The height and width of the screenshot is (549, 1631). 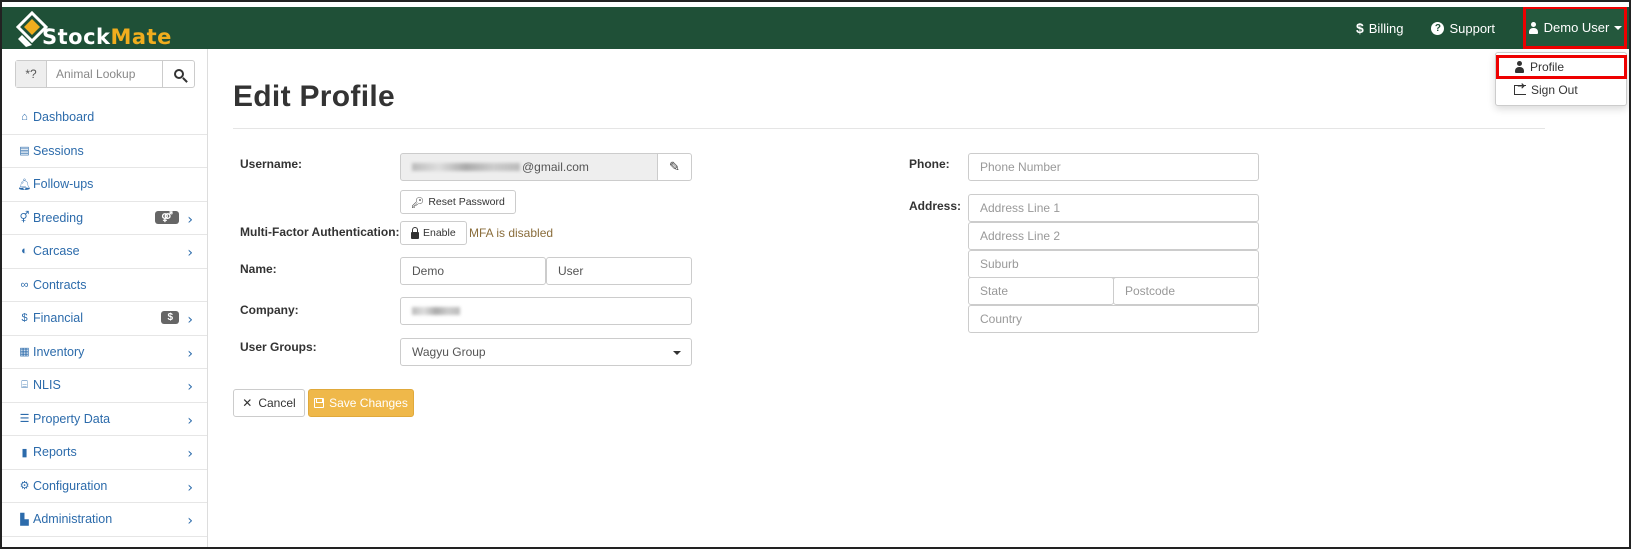 I want to click on username-field: @gmail.com, so click(x=529, y=167).